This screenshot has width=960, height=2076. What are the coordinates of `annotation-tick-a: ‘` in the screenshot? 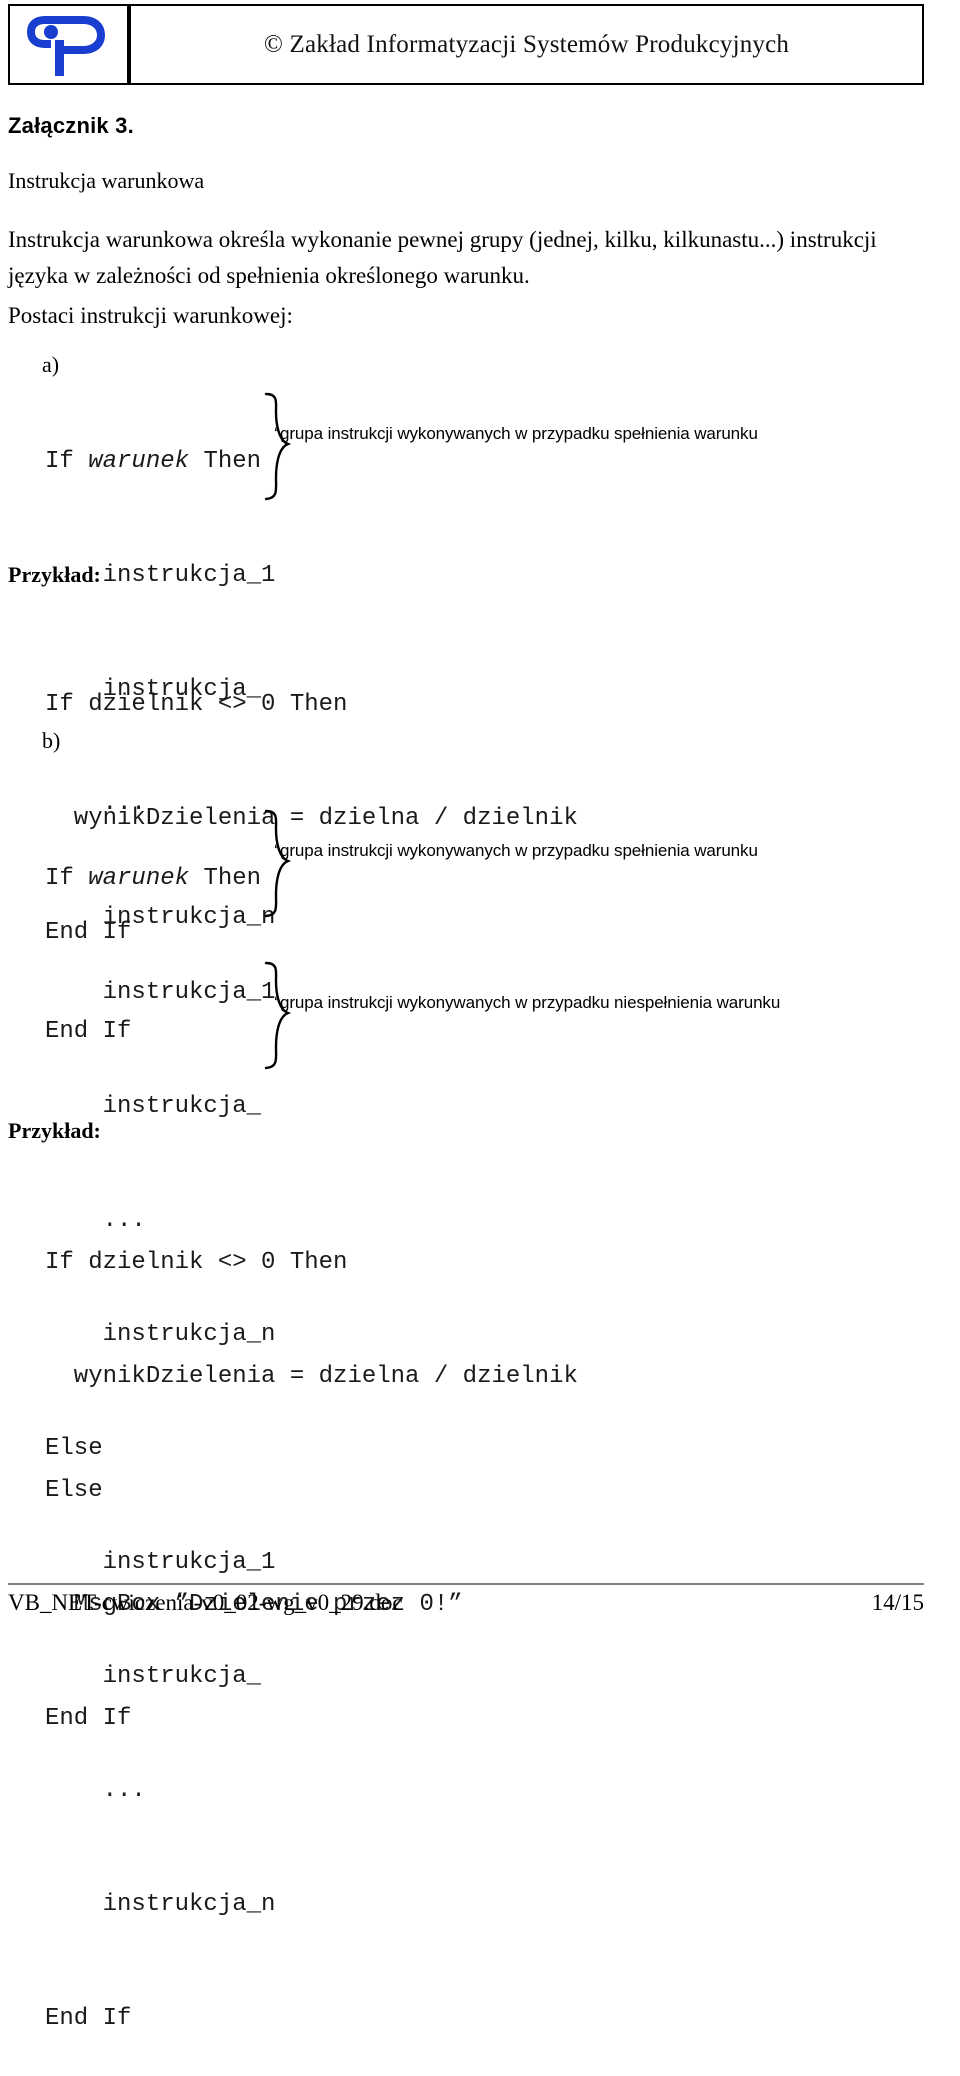 It's located at (276, 433).